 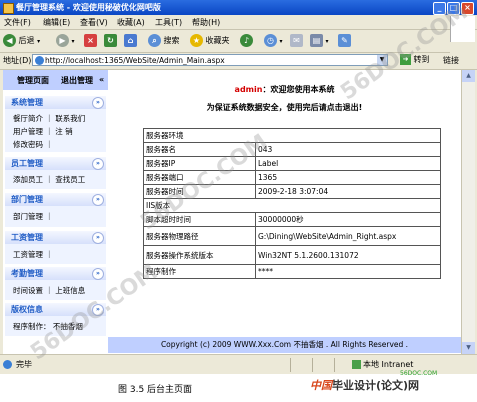 What do you see at coordinates (26, 40) in the screenshot?
I see `back-label: 后退` at bounding box center [26, 40].